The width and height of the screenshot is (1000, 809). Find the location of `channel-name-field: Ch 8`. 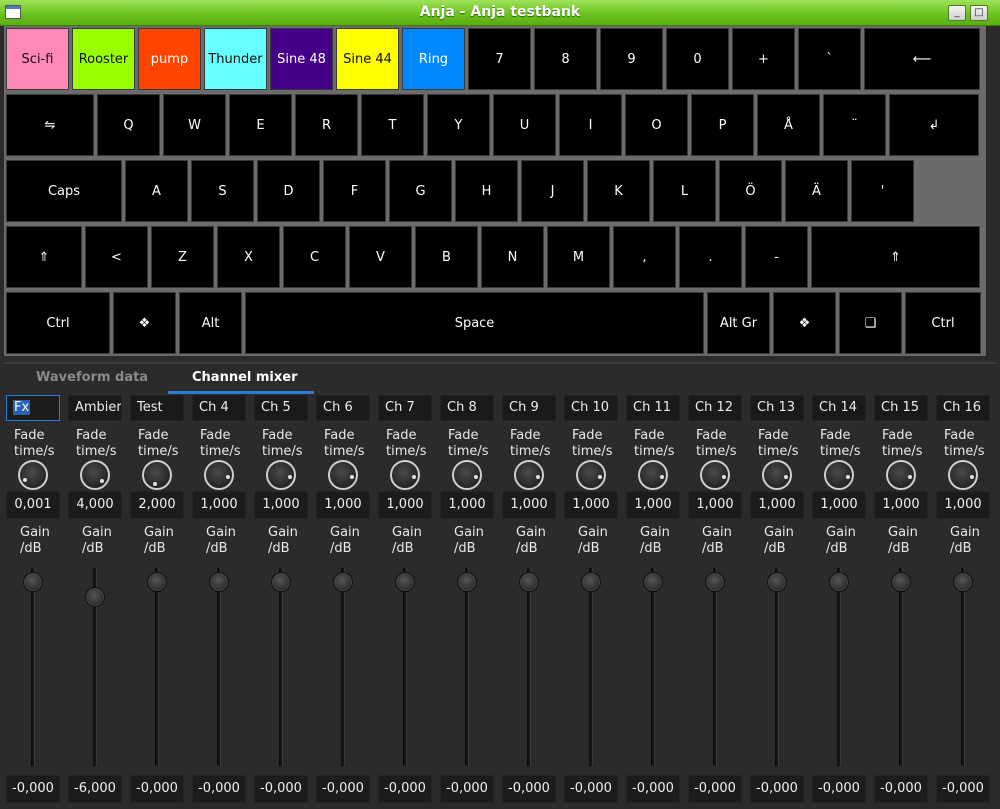

channel-name-field: Ch 8 is located at coordinates (467, 408).